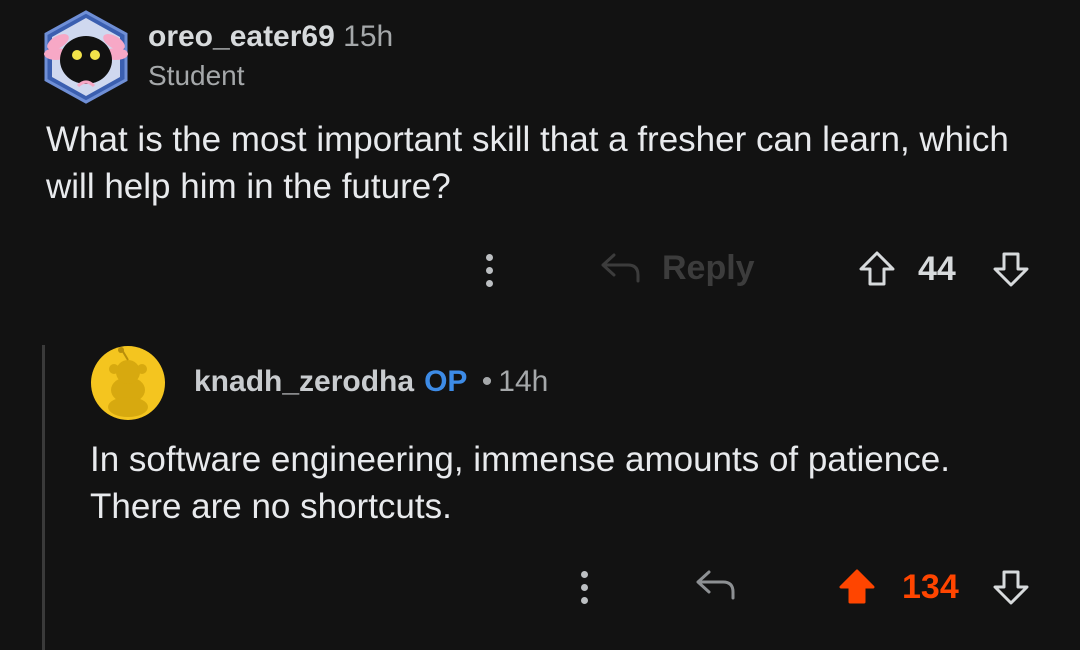  What do you see at coordinates (304, 381) in the screenshot?
I see `username: knadh_zerodha` at bounding box center [304, 381].